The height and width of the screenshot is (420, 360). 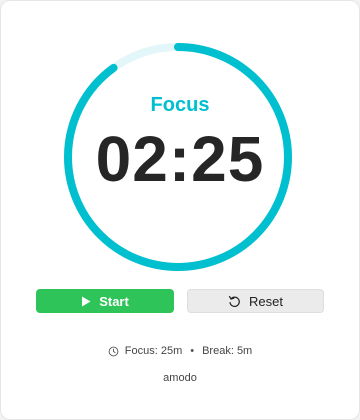 I want to click on reset-button: Reset, so click(x=255, y=301).